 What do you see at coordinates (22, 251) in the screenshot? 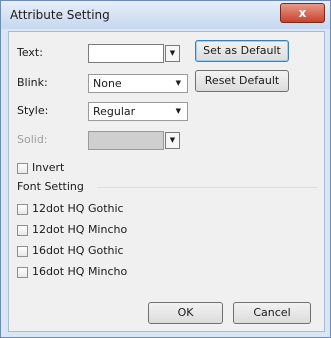
I see `font-16dot-gothic-checkbox` at bounding box center [22, 251].